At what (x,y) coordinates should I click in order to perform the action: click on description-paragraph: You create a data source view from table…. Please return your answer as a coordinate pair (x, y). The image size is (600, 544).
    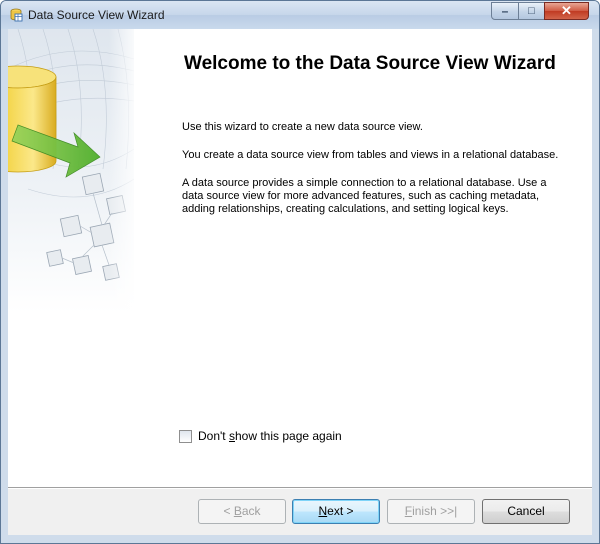
    Looking at the image, I should click on (370, 155).